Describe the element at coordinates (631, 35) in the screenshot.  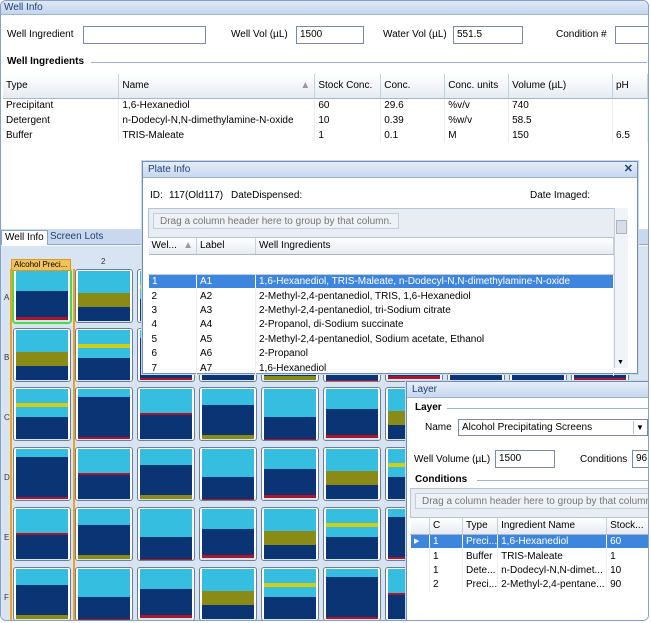
I see `condition-field` at that location.